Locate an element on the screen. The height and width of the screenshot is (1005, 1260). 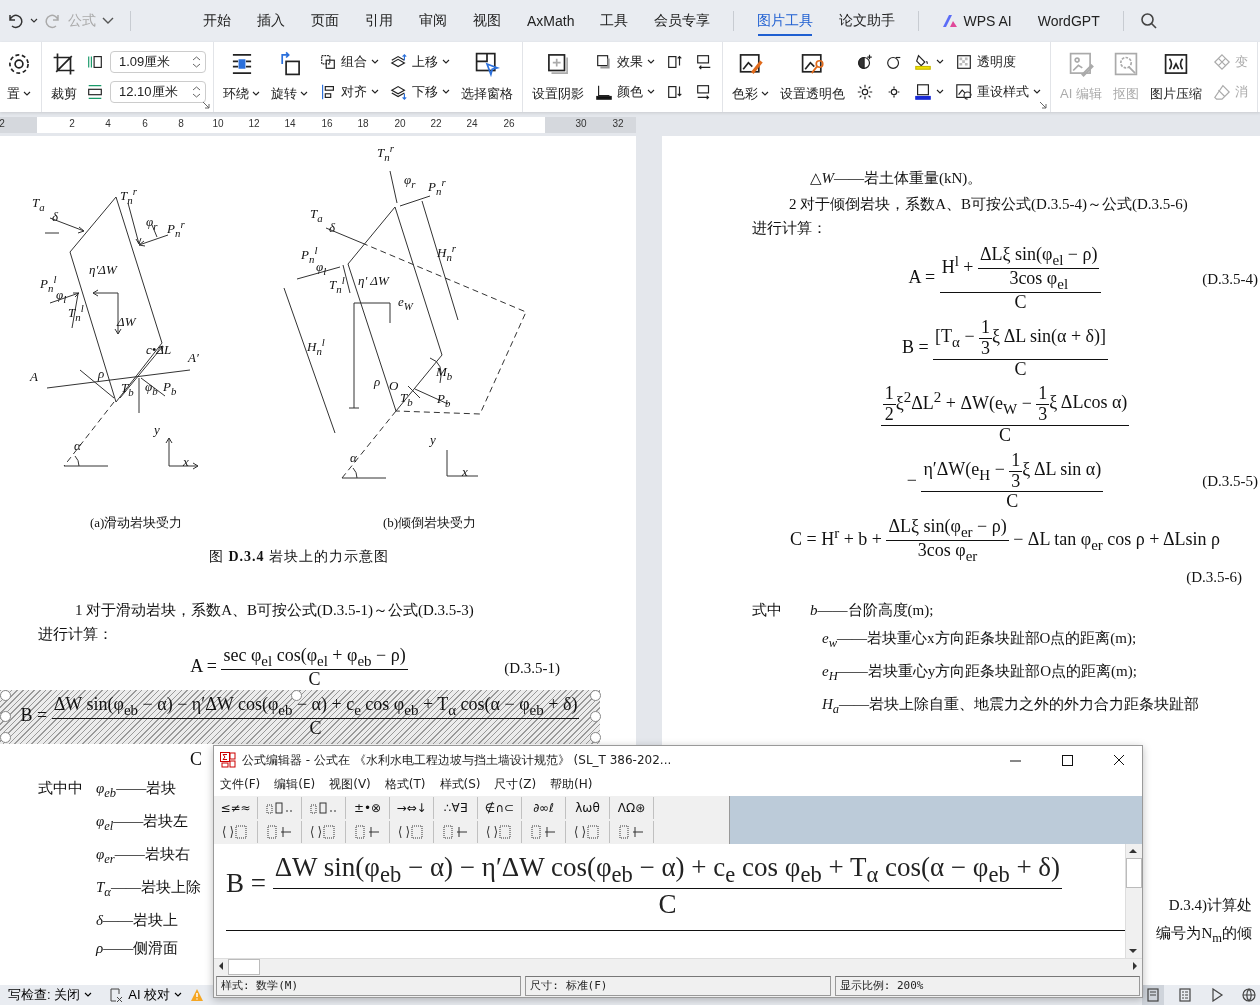
formula-editor-icon is located at coordinates (228, 760).